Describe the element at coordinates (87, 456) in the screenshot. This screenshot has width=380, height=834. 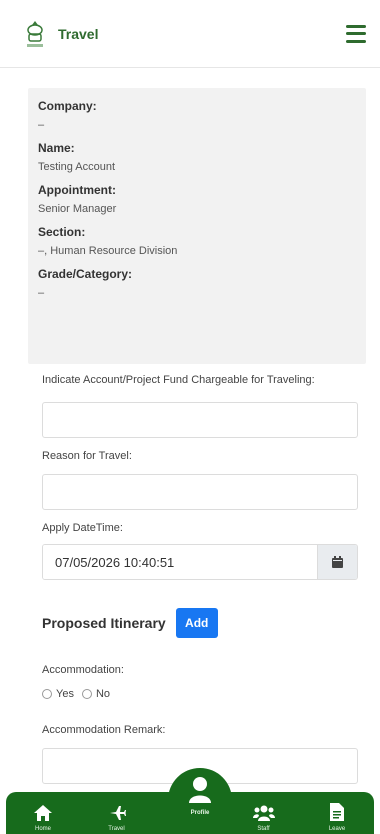
I see `reason-label: Reason for Travel:` at that location.